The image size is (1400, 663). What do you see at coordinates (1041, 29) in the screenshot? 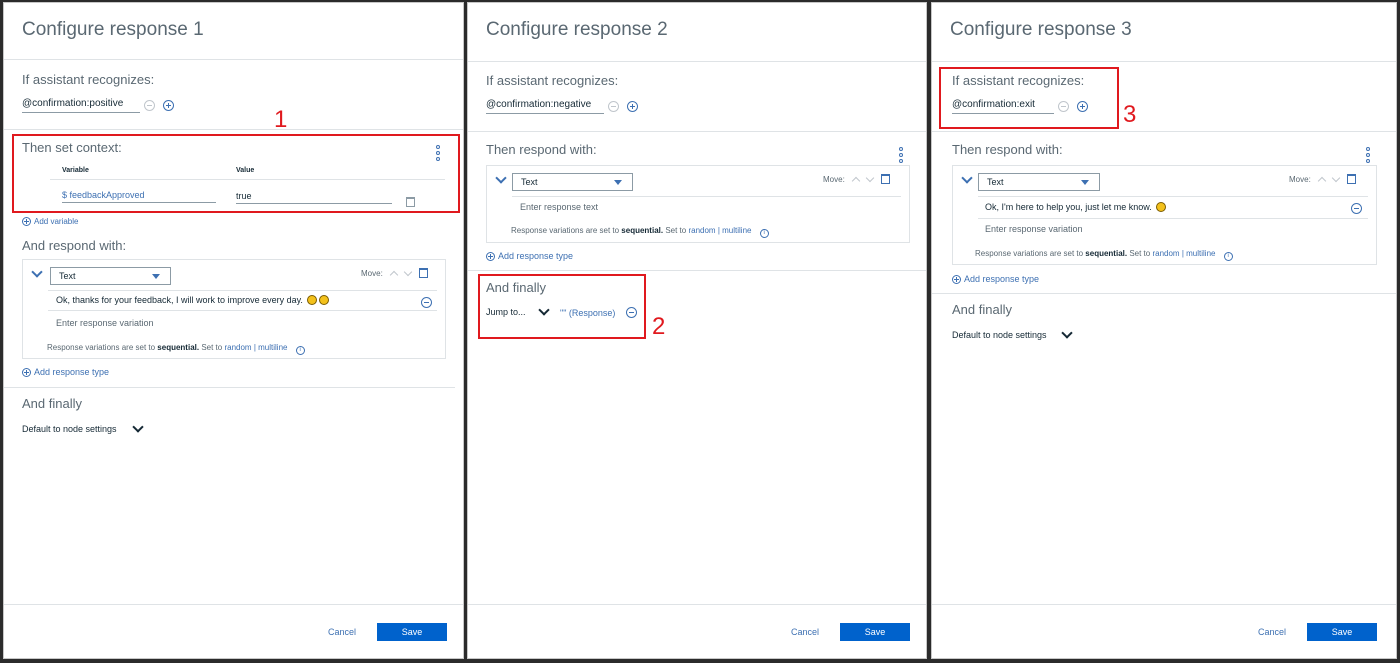
I see `panel-title: Configure response 3` at bounding box center [1041, 29].